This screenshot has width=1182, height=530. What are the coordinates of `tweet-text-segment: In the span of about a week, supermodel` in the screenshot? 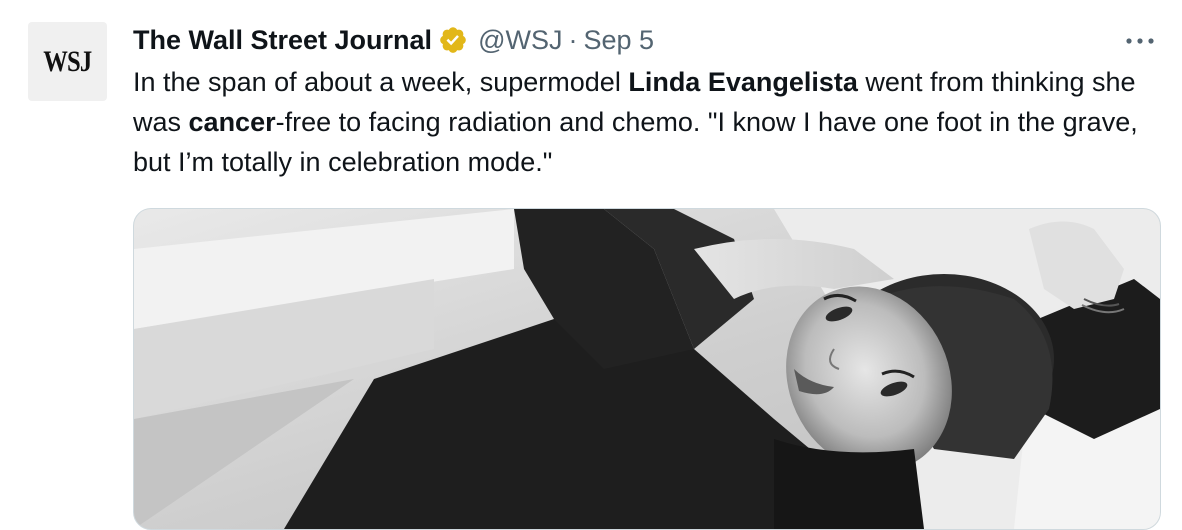 It's located at (381, 82).